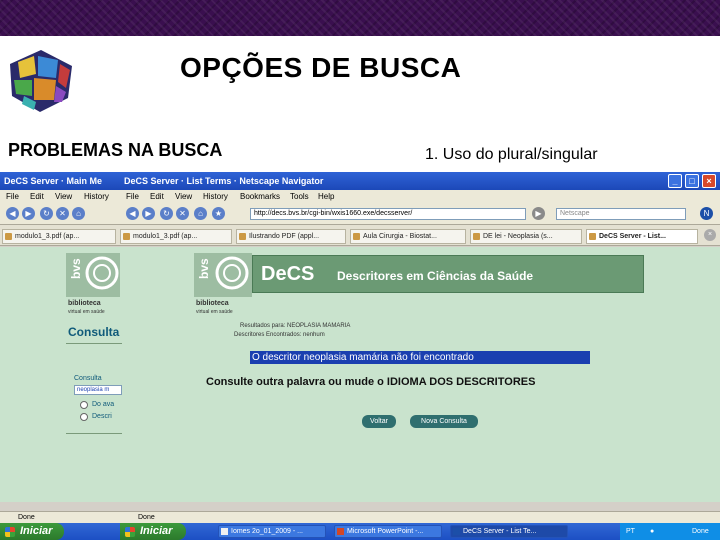  I want to click on top-banner, so click(360, 18).